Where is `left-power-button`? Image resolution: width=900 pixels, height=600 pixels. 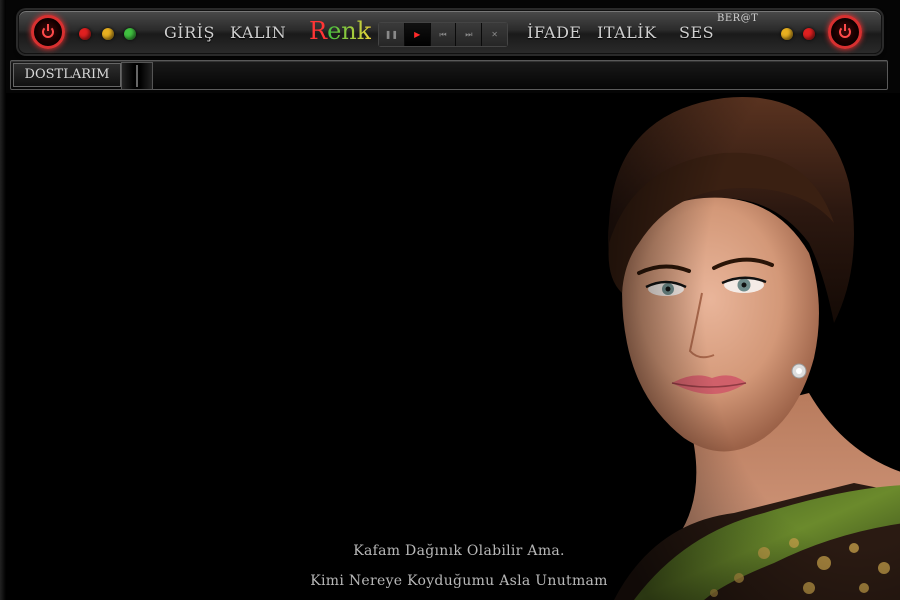 left-power-button is located at coordinates (48, 32).